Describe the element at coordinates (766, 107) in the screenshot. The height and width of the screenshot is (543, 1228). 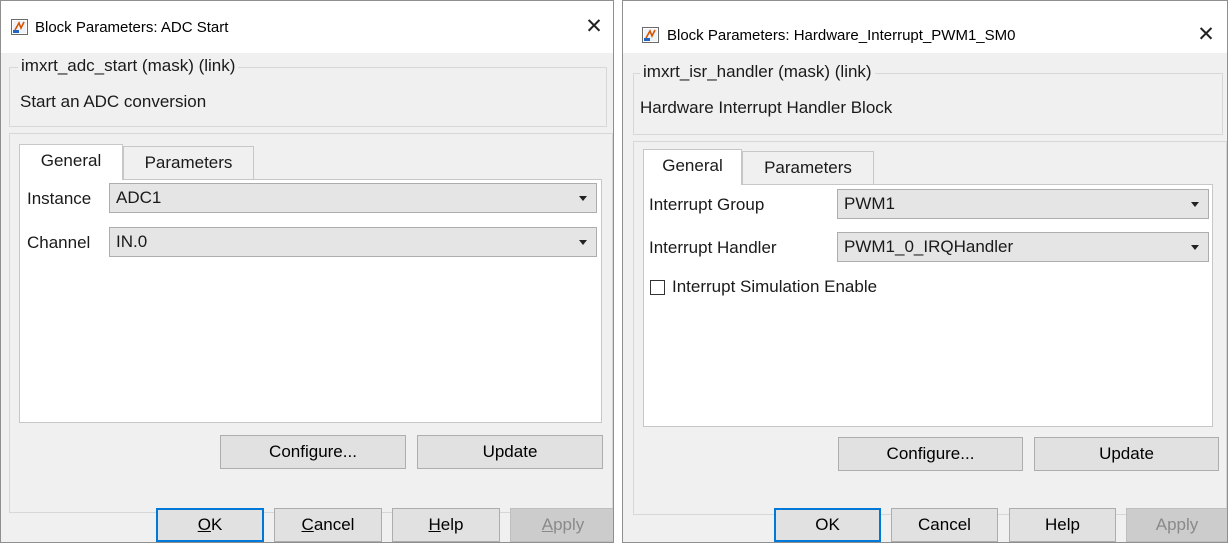
I see `block-description: Hardware Interrupt Handler Block` at that location.